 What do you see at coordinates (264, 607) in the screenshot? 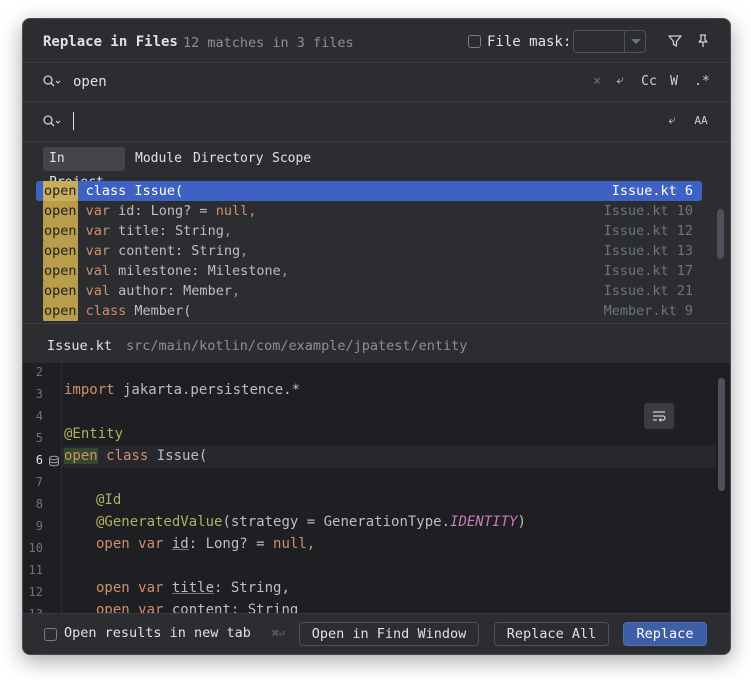
I see `code-token: : String` at bounding box center [264, 607].